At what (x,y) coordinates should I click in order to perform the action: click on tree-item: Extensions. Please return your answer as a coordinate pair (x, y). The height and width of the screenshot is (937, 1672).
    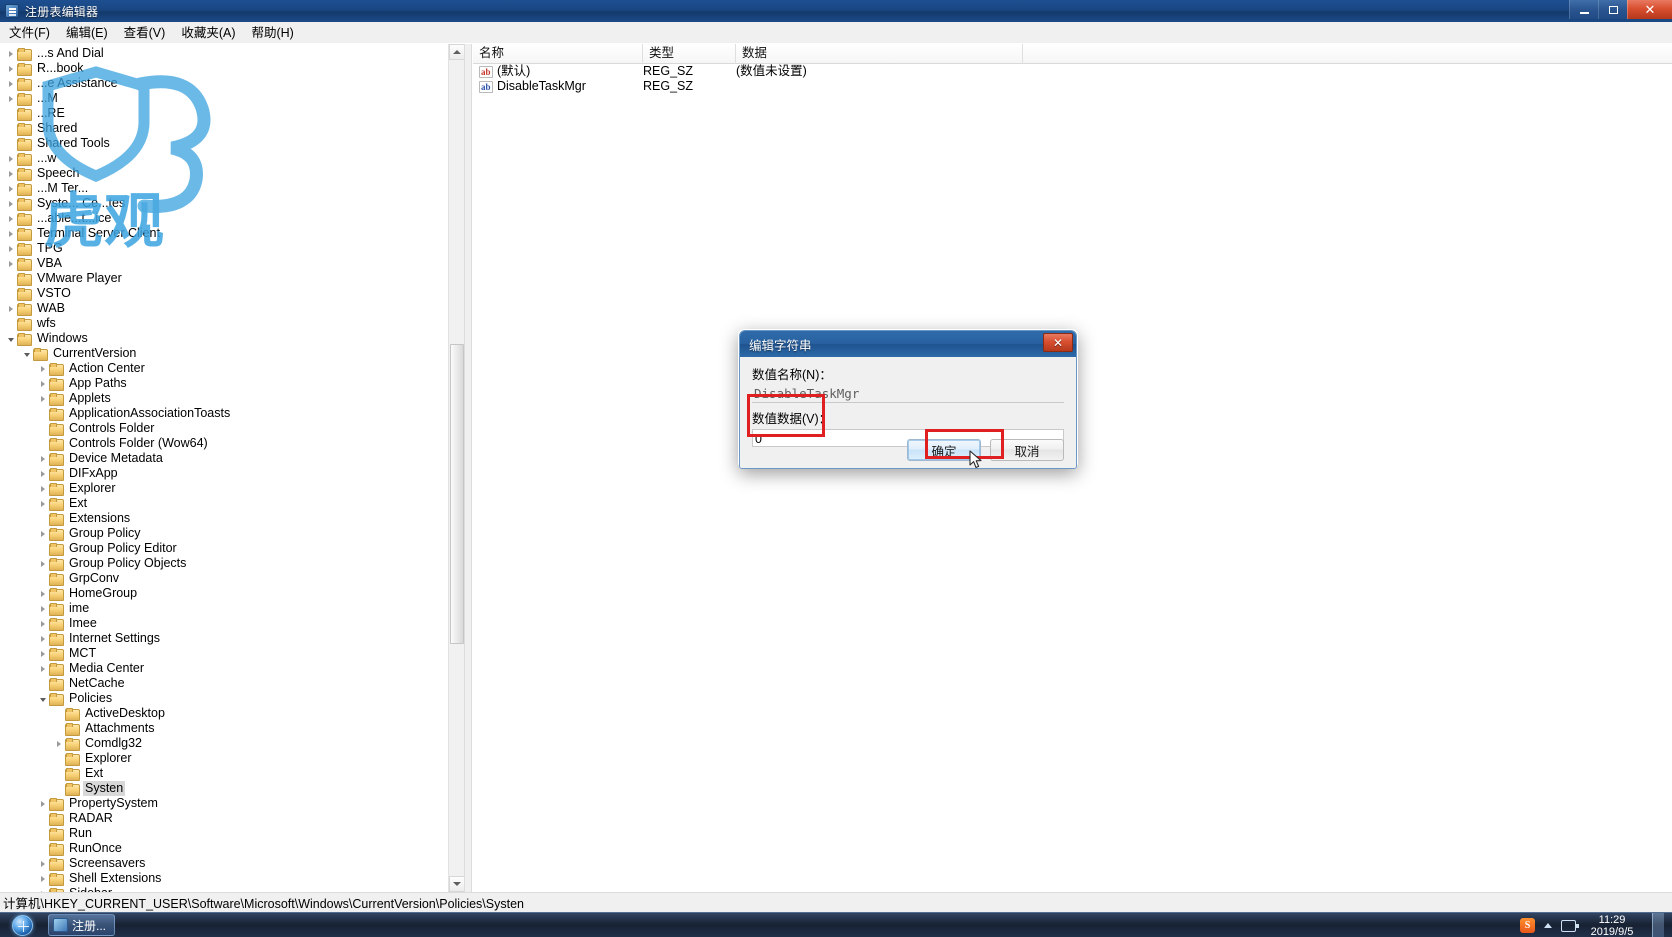
    Looking at the image, I should click on (232, 518).